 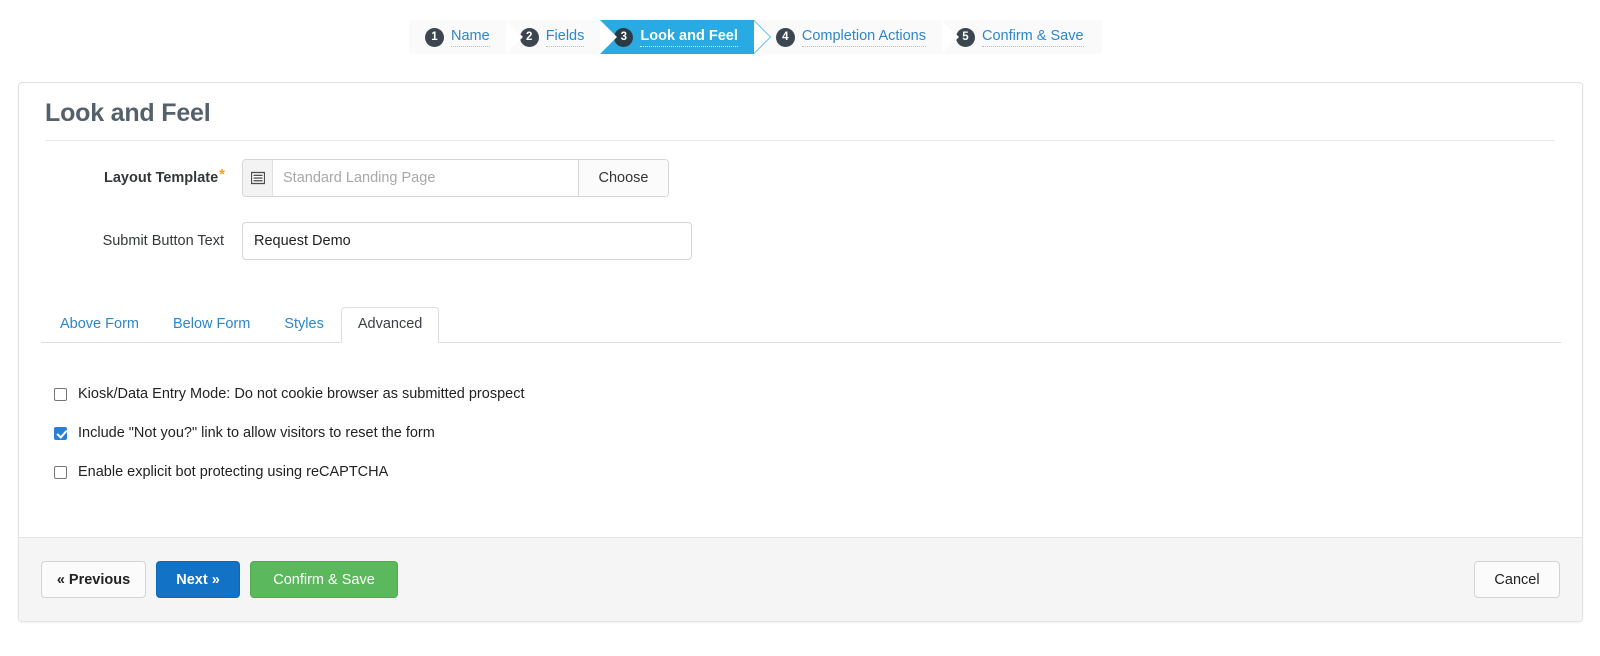 I want to click on wizard-step-name: 1 Name, so click(x=466, y=37).